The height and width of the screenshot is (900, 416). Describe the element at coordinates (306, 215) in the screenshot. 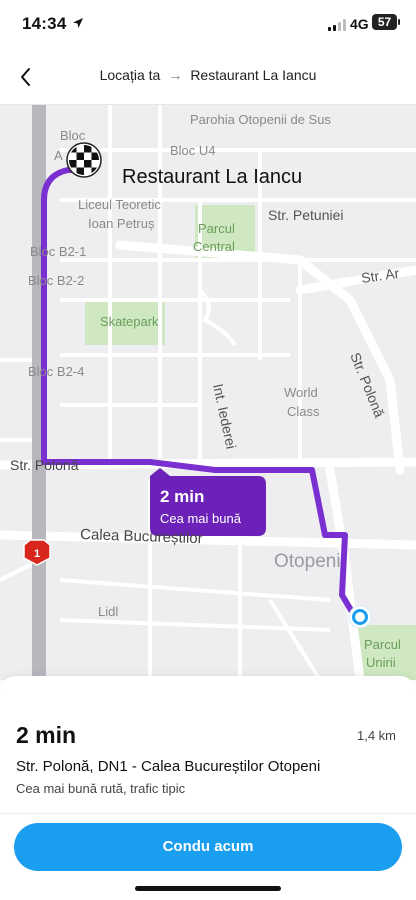

I see `label-str-petuniei: Str. Petuniei` at that location.